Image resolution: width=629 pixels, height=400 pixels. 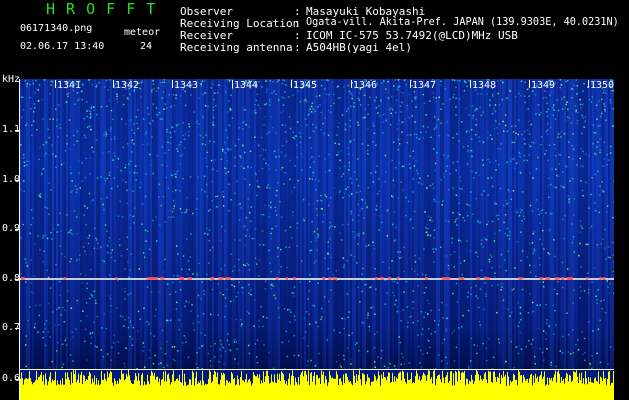 What do you see at coordinates (206, 11) in the screenshot?
I see `observer-label: Observer` at bounding box center [206, 11].